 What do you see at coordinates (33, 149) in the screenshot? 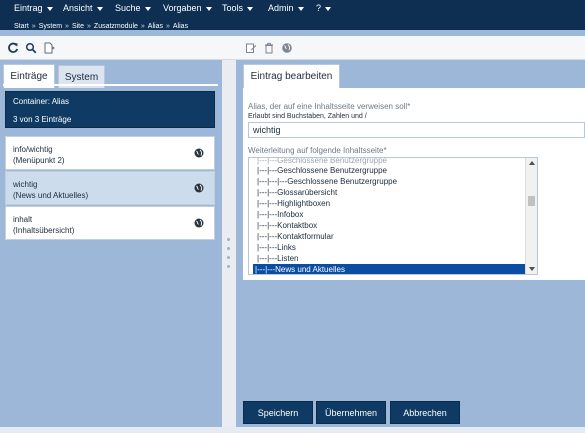
I see `entry-alias: info/wichtig` at bounding box center [33, 149].